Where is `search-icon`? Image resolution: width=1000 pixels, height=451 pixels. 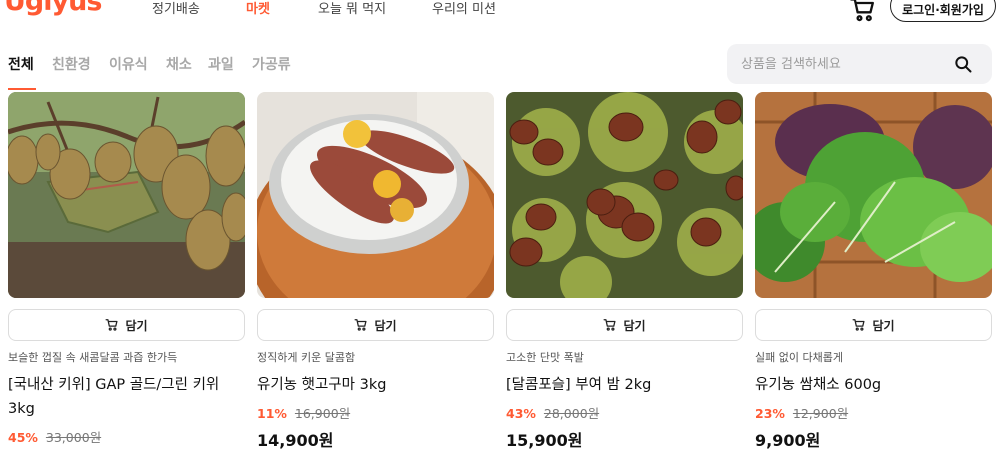 search-icon is located at coordinates (963, 64).